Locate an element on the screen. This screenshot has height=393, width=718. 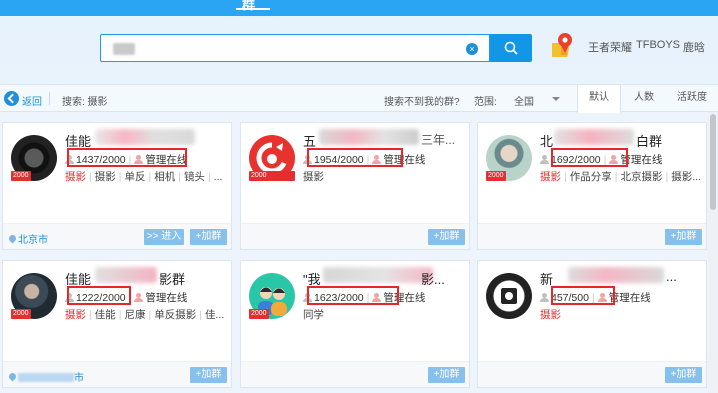
group-avatar is located at coordinates (509, 296).